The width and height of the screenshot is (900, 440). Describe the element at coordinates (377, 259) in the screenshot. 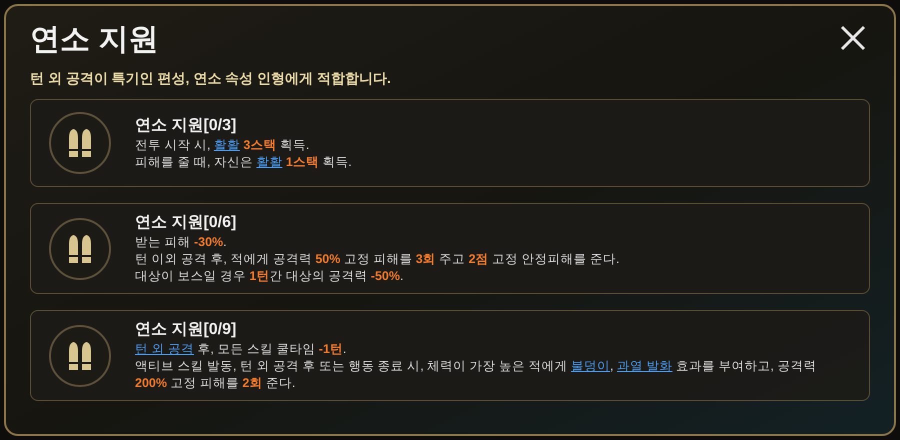

I see `effect-description: 턴 이외 공격 후, 적에게 공격력 50% 고정 피해를 3회 주고 2점 고정 안정피해를 준다.` at that location.